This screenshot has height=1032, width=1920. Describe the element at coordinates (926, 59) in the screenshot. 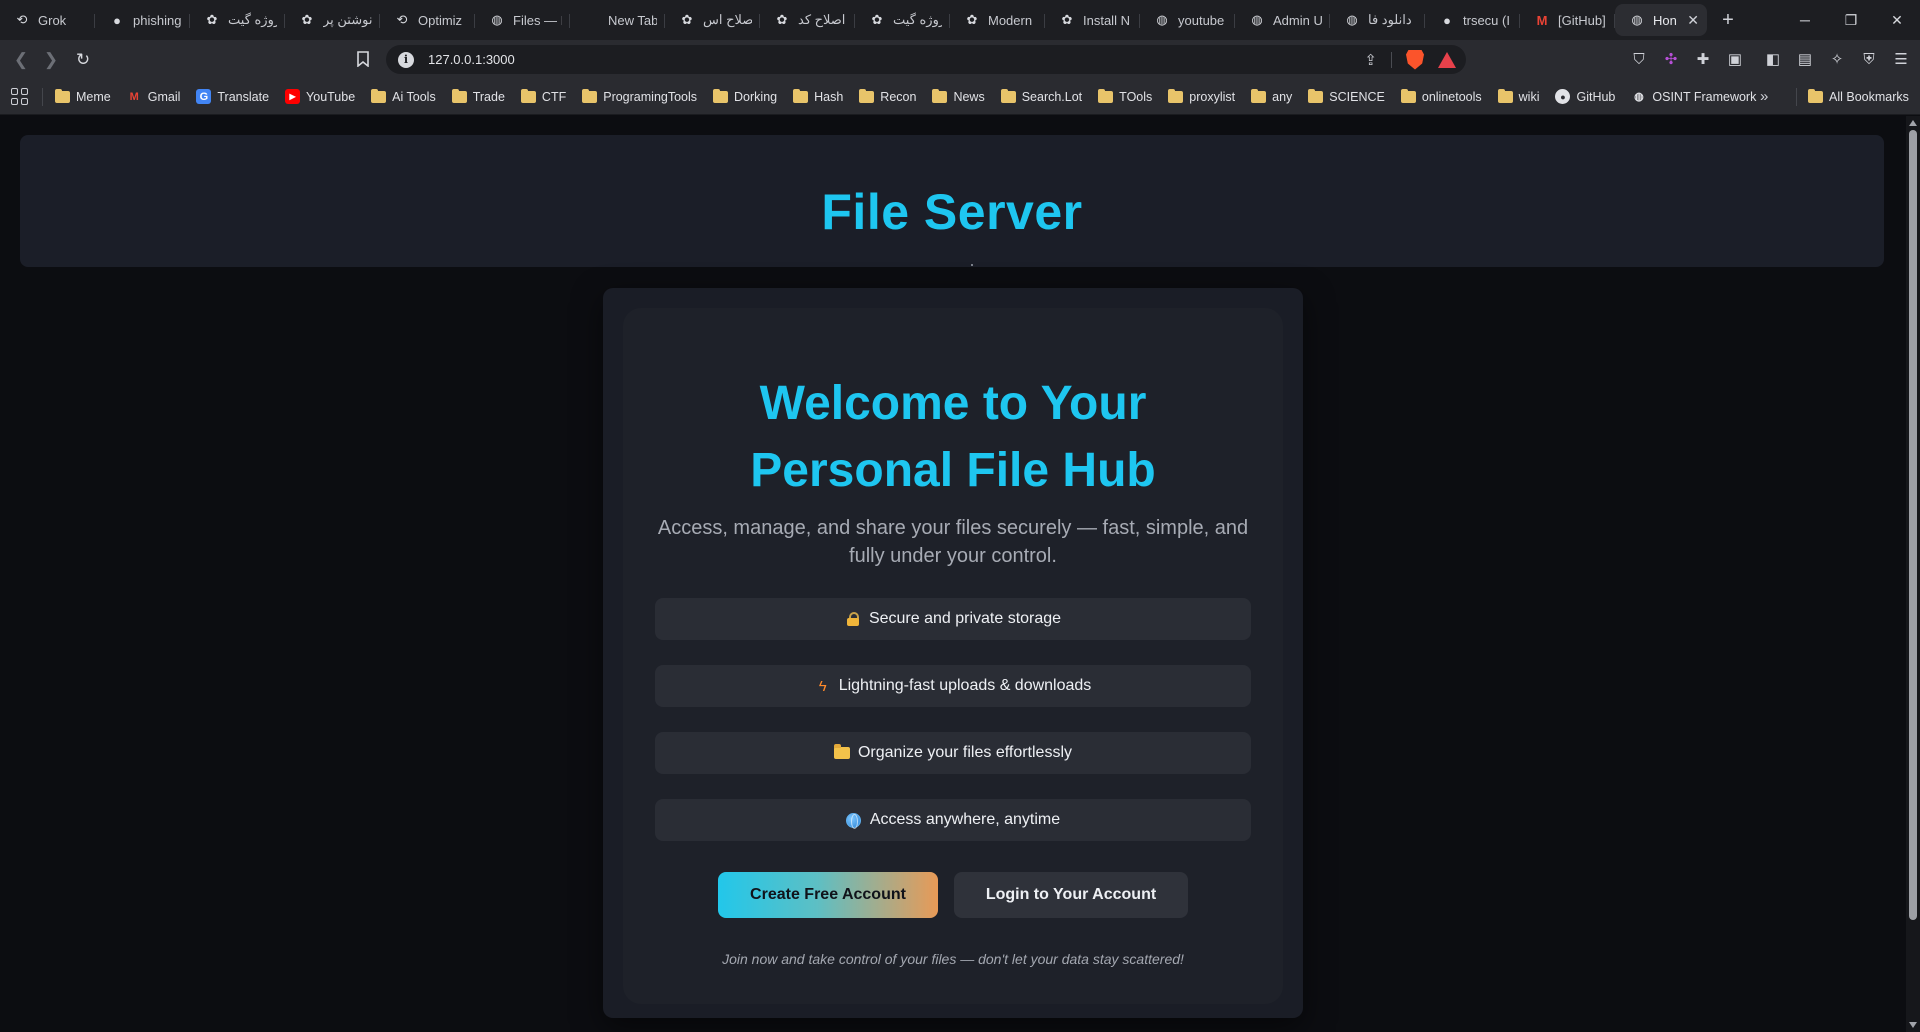

I see `address-bar: i 127.0.0.1:3000 ⇪` at that location.